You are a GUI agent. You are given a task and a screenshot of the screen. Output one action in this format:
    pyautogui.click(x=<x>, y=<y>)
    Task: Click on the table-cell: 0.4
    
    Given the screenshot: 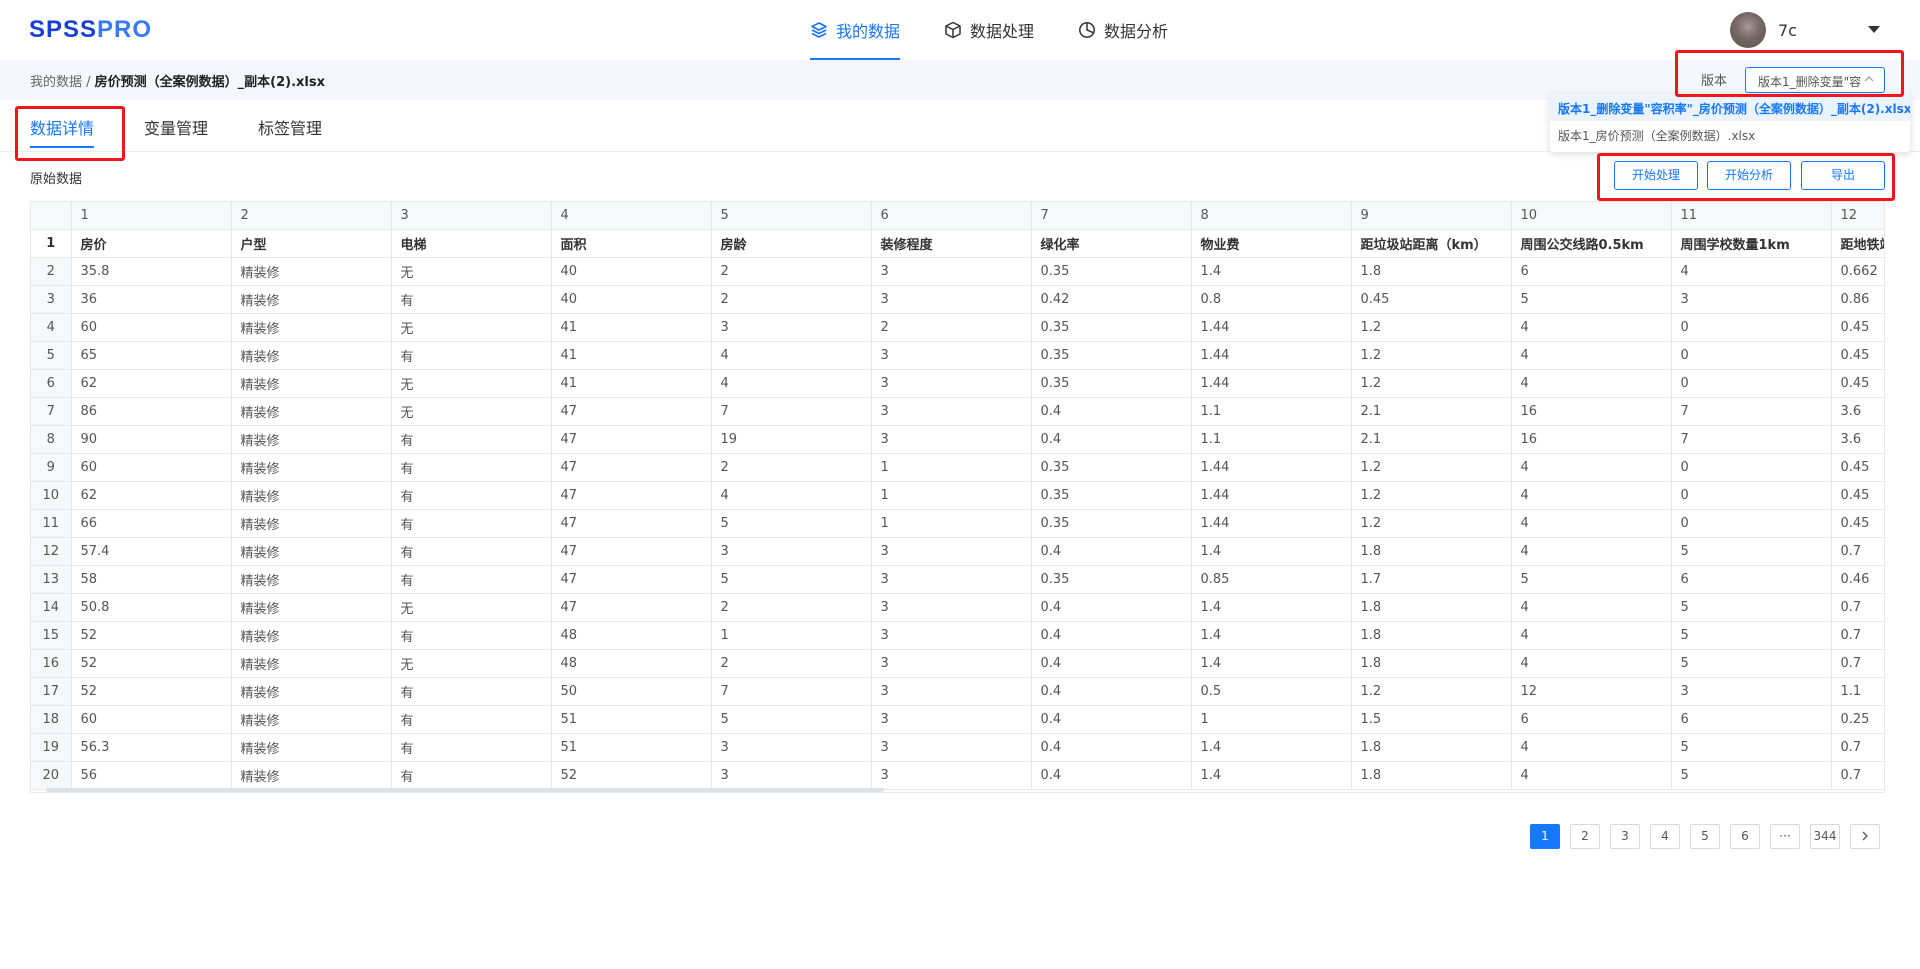 What is the action you would take?
    pyautogui.click(x=1111, y=691)
    